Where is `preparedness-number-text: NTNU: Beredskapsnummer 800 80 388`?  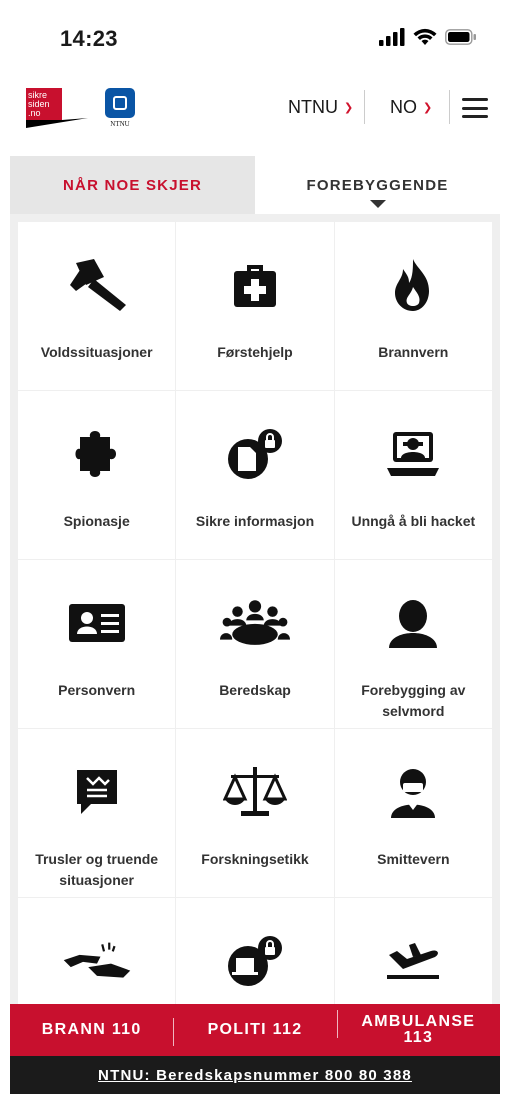
preparedness-number-text: NTNU: Beredskapsnummer 800 80 388 is located at coordinates (255, 1075).